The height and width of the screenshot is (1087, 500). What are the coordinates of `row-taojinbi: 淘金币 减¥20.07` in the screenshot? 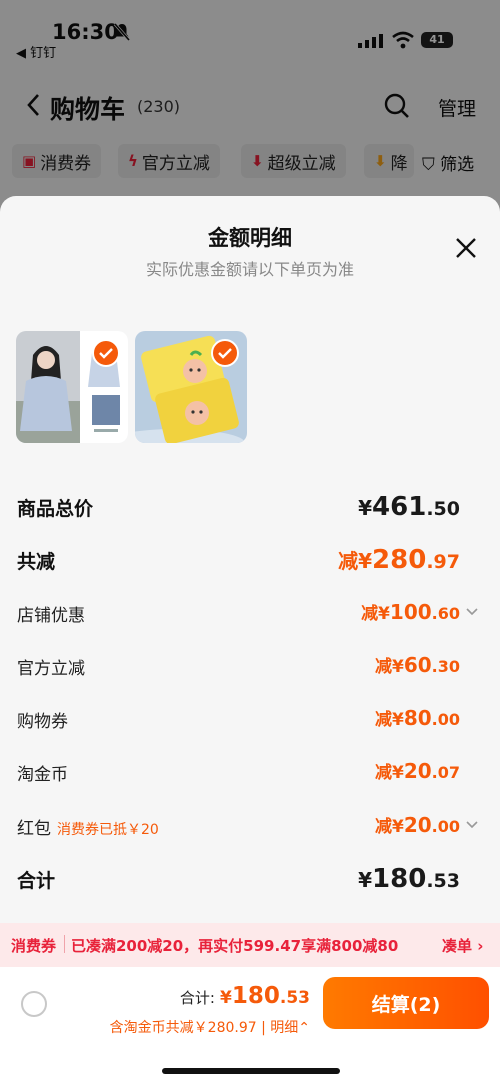 It's located at (250, 772).